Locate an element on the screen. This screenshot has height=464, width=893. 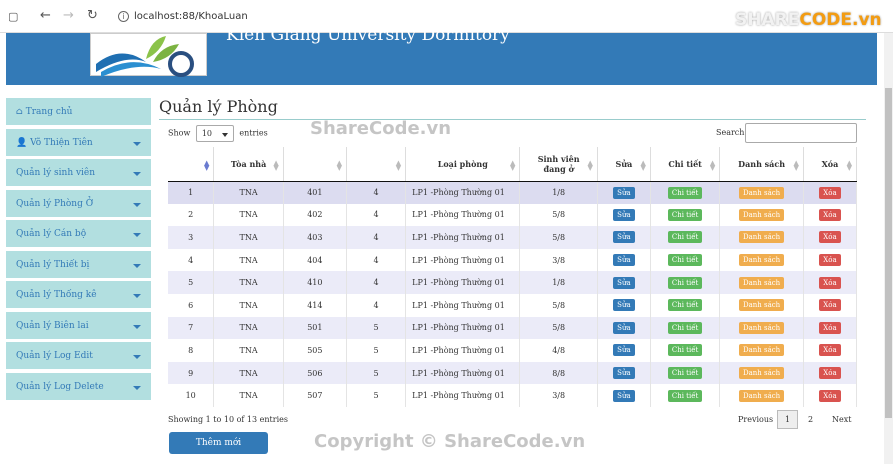
cell-list: Danh sách is located at coordinates (761, 305).